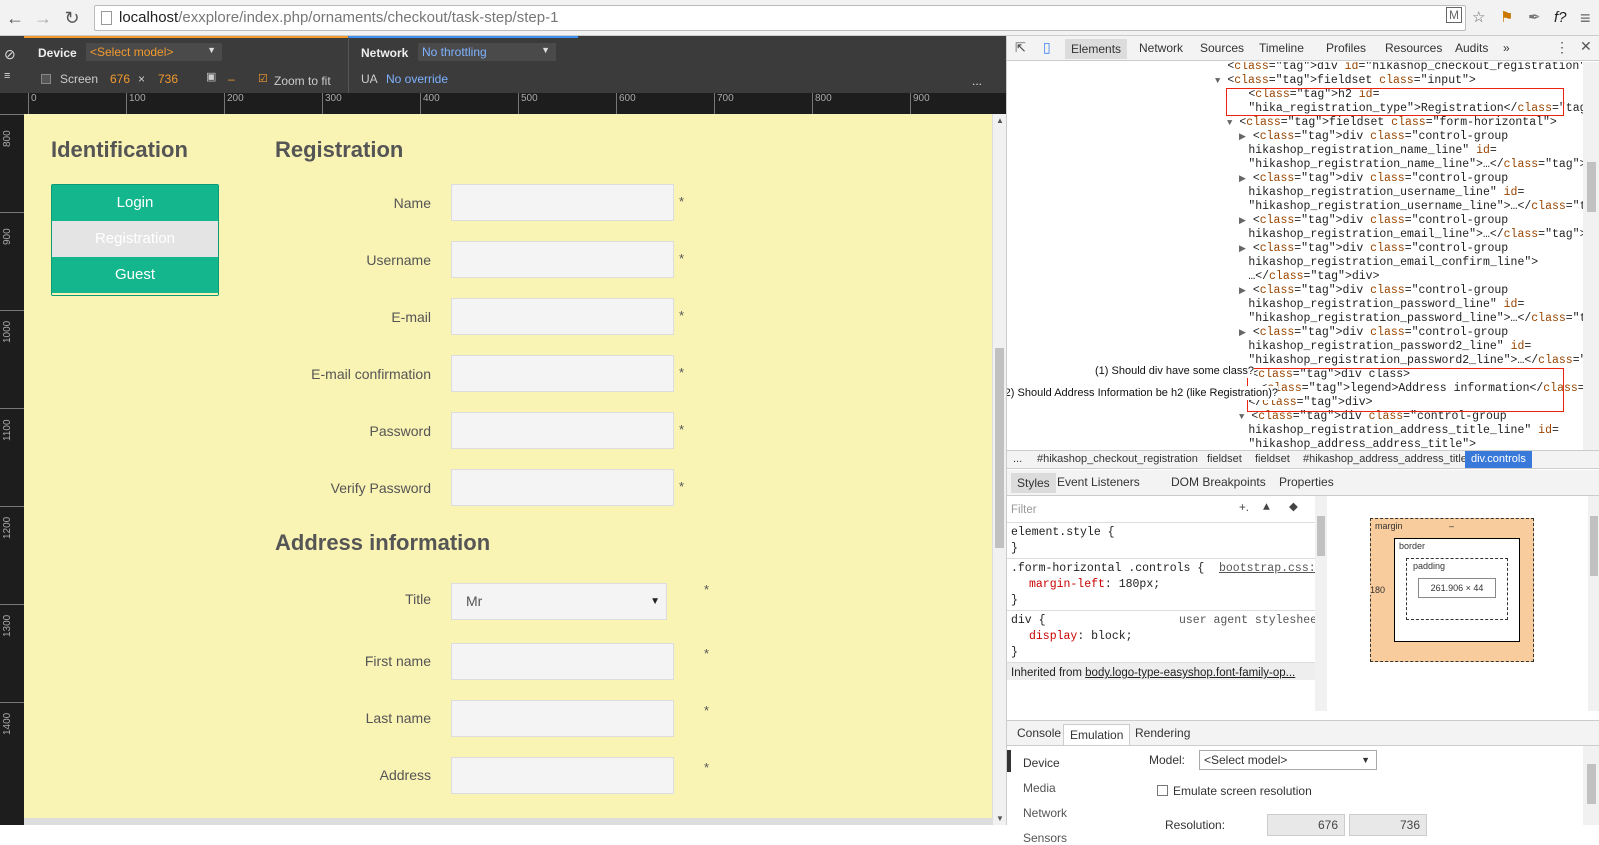  I want to click on tab-properties: Properties, so click(1306, 482).